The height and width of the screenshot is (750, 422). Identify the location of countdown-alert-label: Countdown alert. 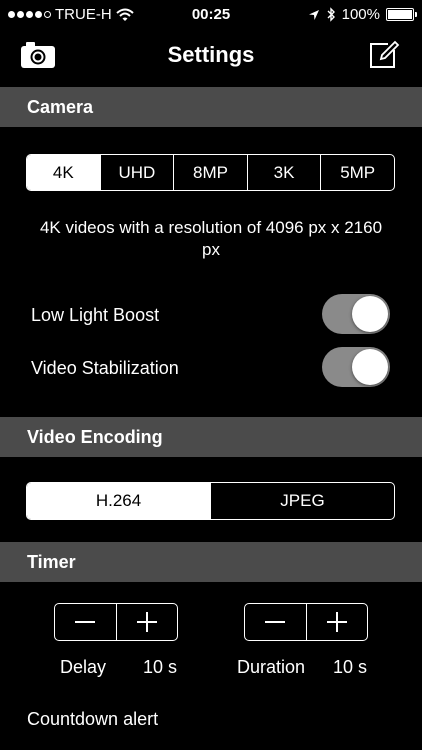
(93, 719).